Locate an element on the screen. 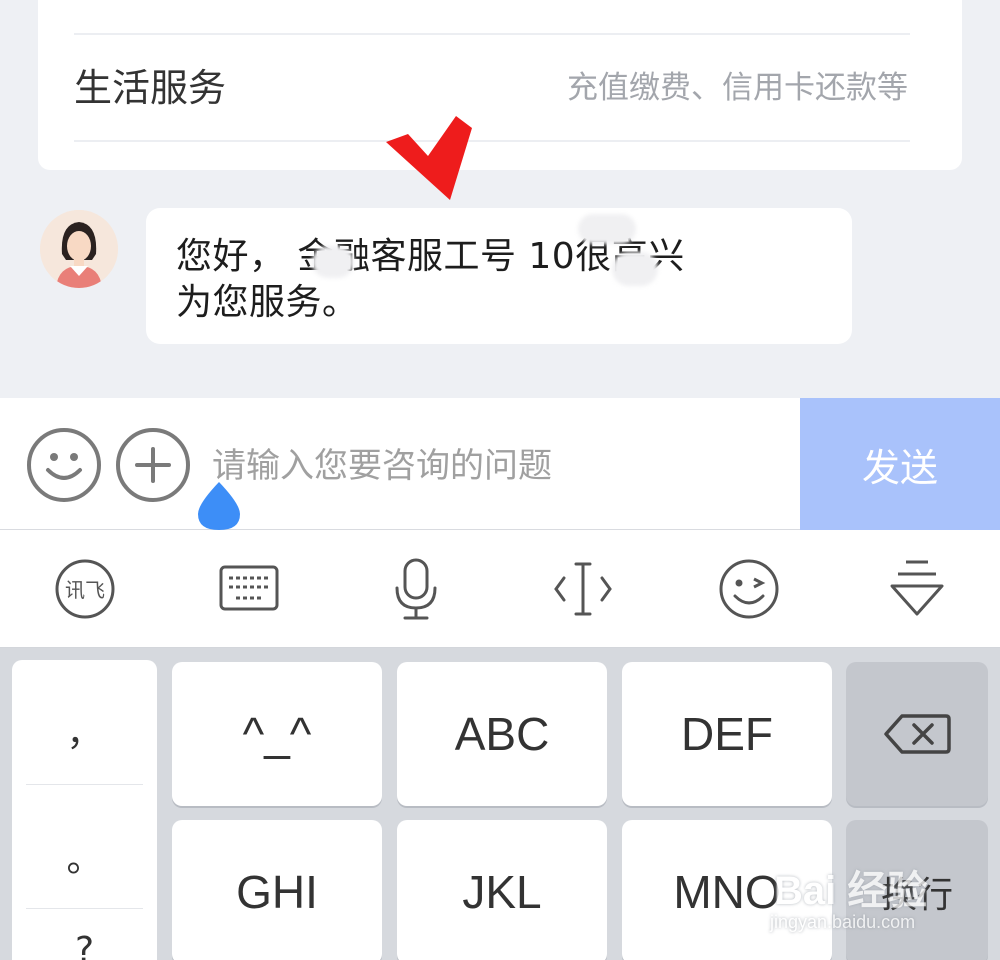 The height and width of the screenshot is (960, 1000). service-description: 充值缴费、信用卡还款等 is located at coordinates (737, 88).